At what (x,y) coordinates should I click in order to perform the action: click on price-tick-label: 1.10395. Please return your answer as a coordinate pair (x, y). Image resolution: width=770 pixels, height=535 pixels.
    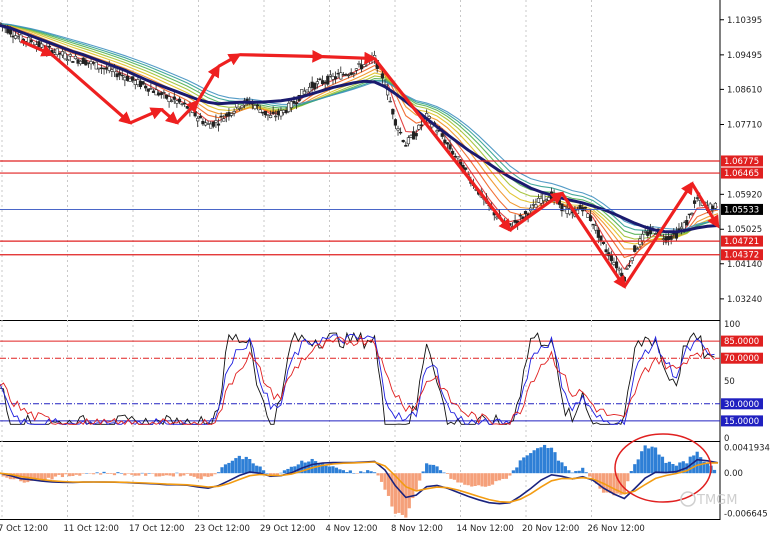
    Looking at the image, I should click on (744, 21).